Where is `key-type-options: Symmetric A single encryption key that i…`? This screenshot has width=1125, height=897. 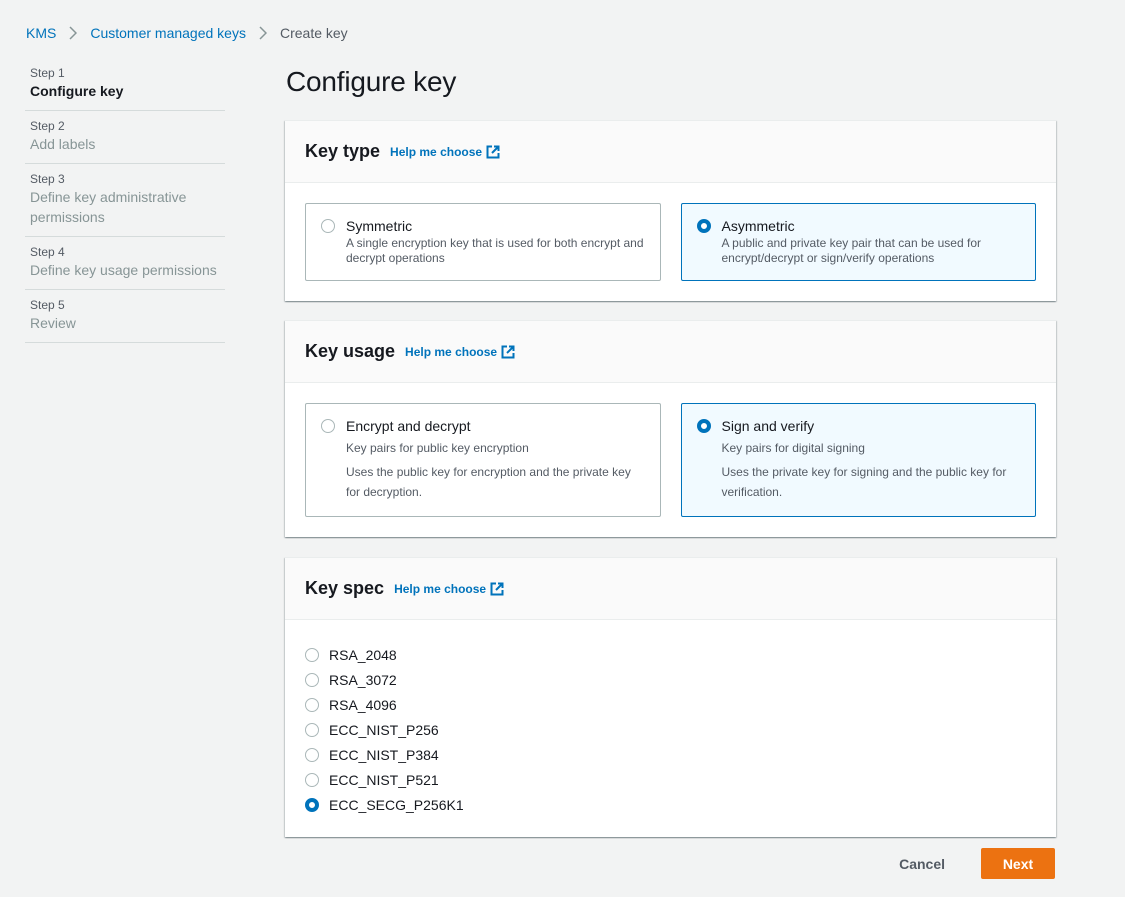 key-type-options: Symmetric A single encryption key that i… is located at coordinates (670, 242).